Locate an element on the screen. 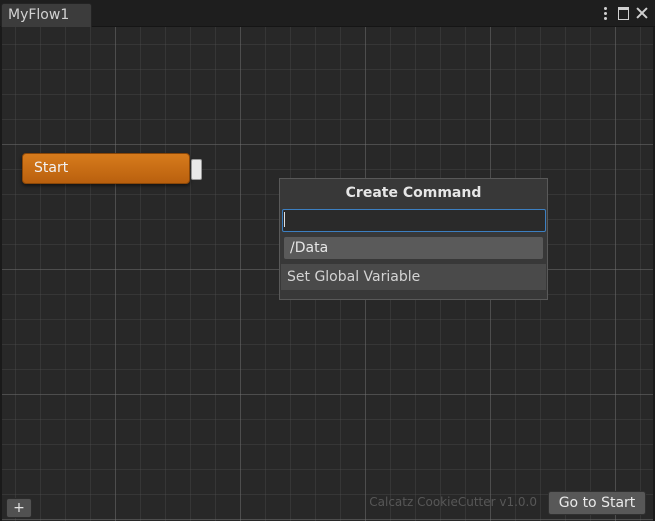 The height and width of the screenshot is (521, 655). start-node-output-port is located at coordinates (196, 169).